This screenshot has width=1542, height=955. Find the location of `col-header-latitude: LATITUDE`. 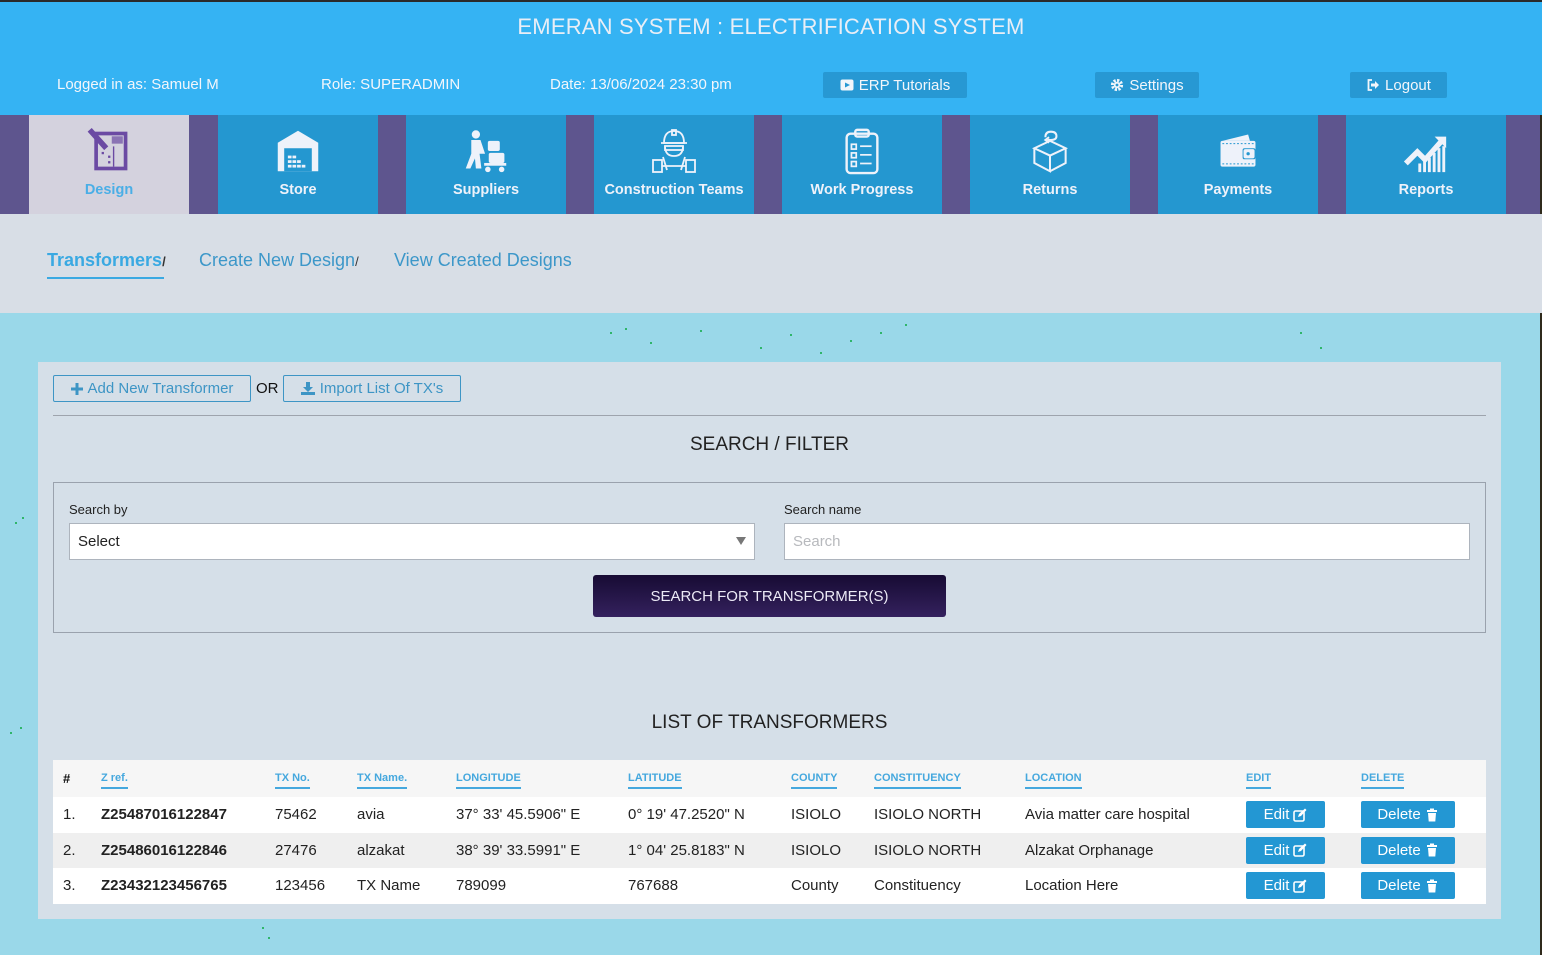

col-header-latitude: LATITUDE is located at coordinates (655, 778).